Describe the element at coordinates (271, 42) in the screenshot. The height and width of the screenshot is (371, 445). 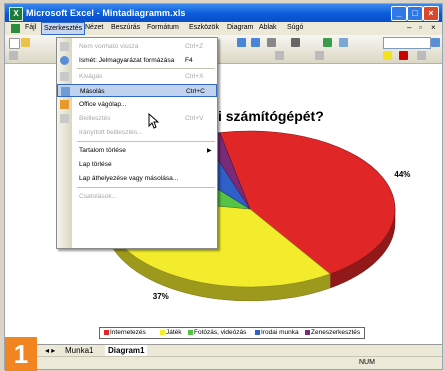
I see `hyperlink-icon` at that location.